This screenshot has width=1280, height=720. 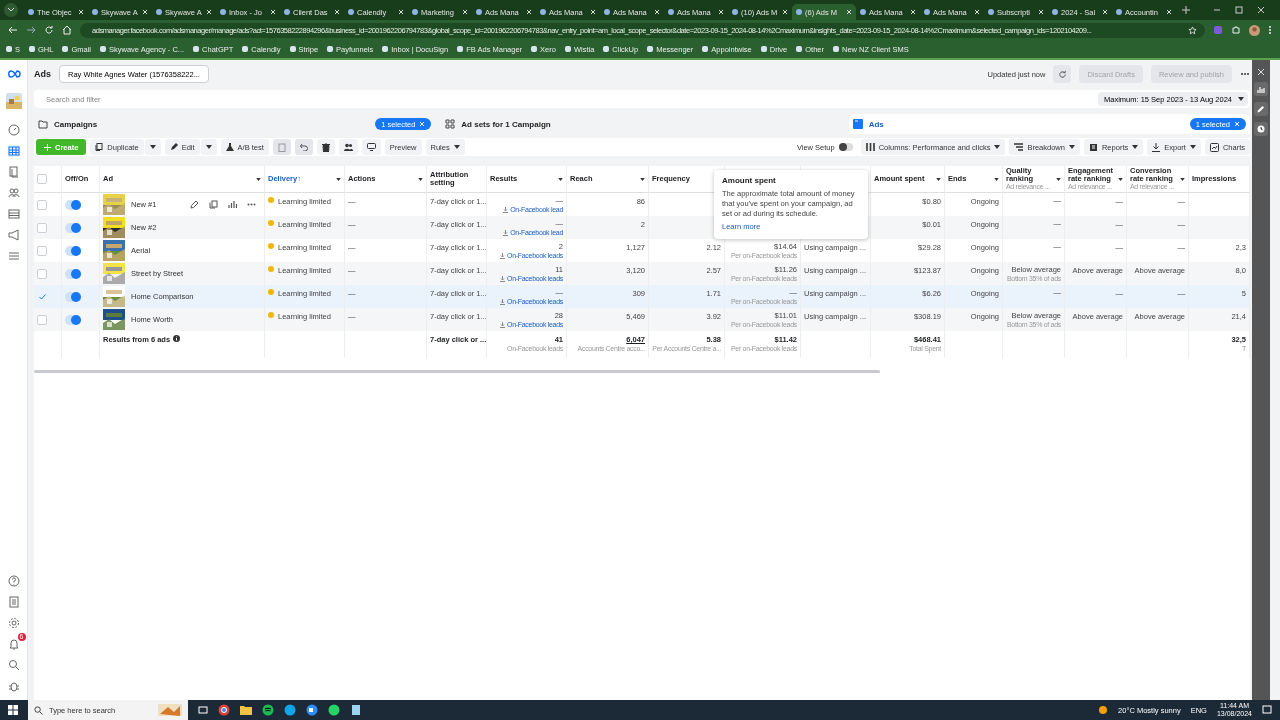 What do you see at coordinates (229, 147) in the screenshot?
I see `flask-icon` at bounding box center [229, 147].